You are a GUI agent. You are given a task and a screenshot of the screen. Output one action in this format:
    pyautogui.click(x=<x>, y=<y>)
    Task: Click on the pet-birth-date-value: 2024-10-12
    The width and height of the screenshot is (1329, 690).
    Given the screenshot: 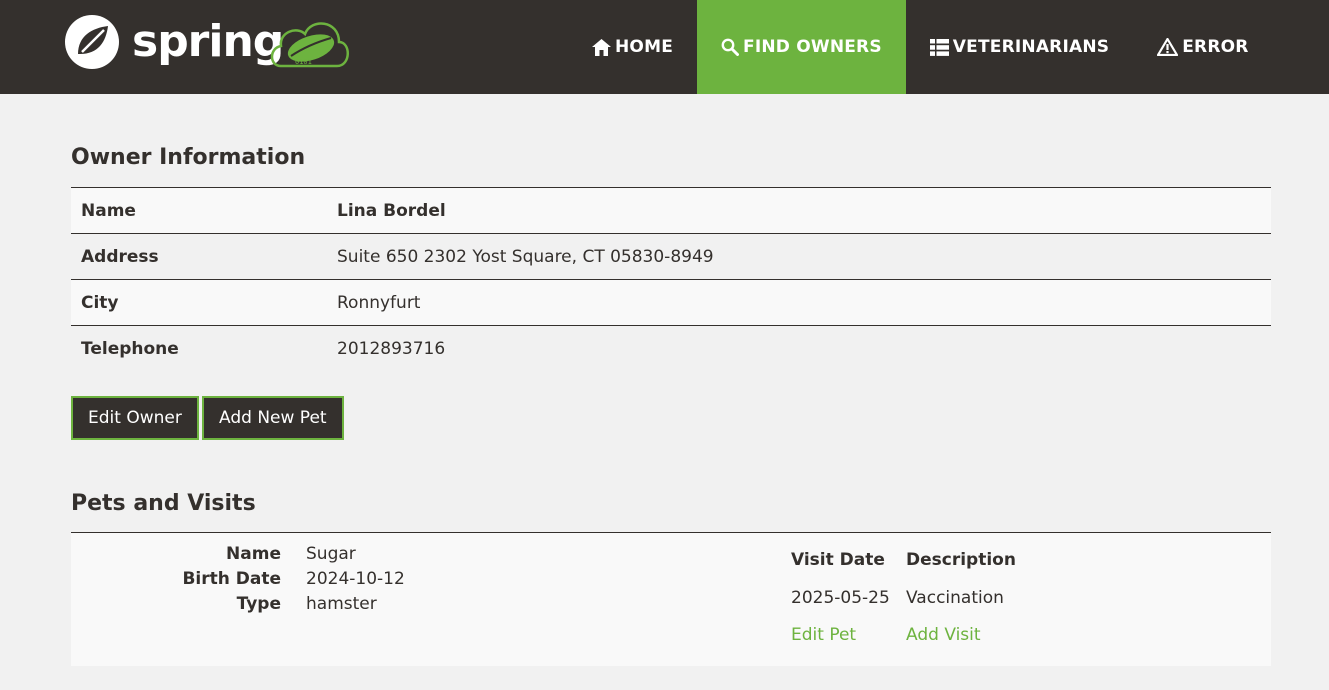 What is the action you would take?
    pyautogui.click(x=355, y=579)
    